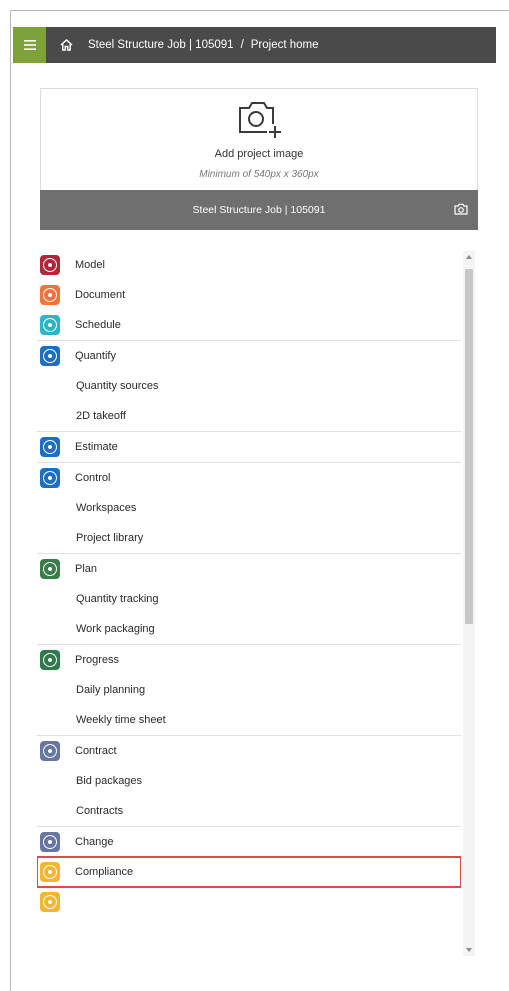 This screenshot has width=509, height=991. I want to click on nav-item-label: Quantity tracking, so click(117, 599).